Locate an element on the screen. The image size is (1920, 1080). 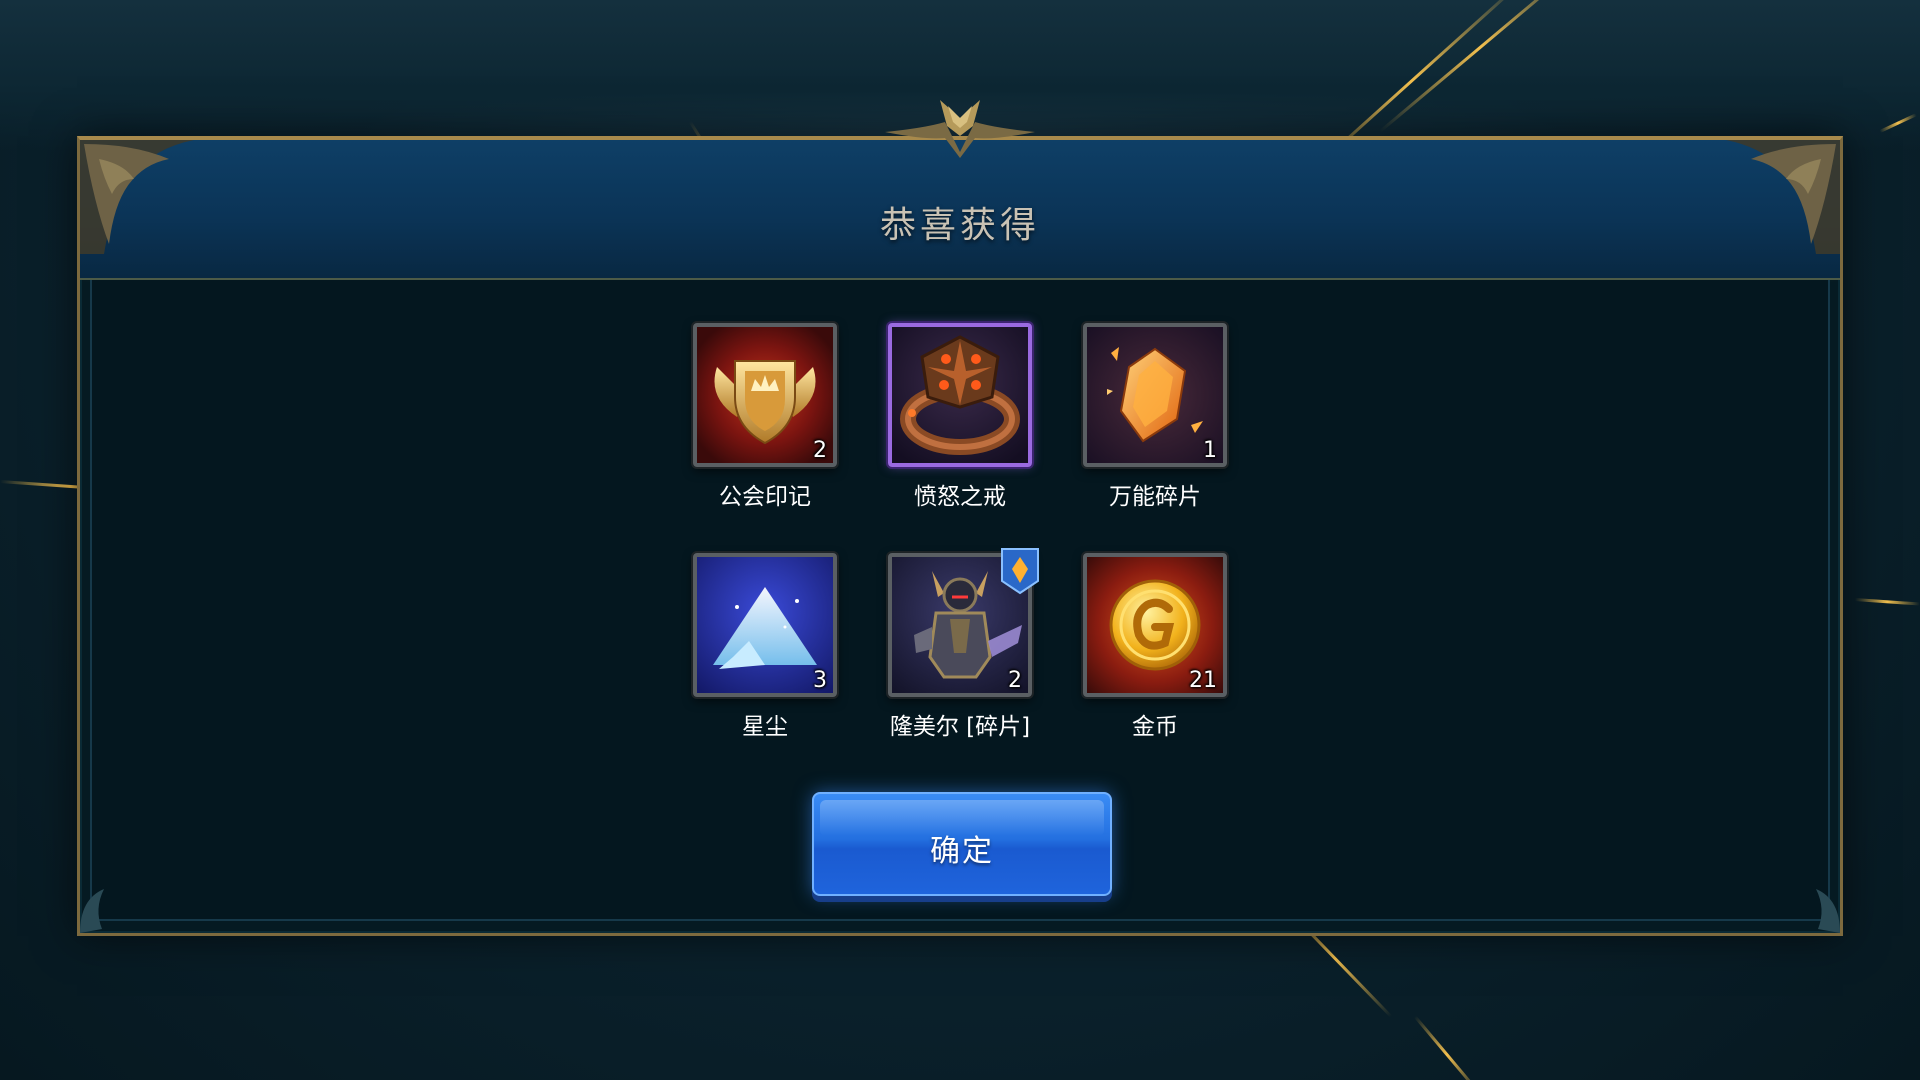
reward-tile: 3 is located at coordinates (765, 625).